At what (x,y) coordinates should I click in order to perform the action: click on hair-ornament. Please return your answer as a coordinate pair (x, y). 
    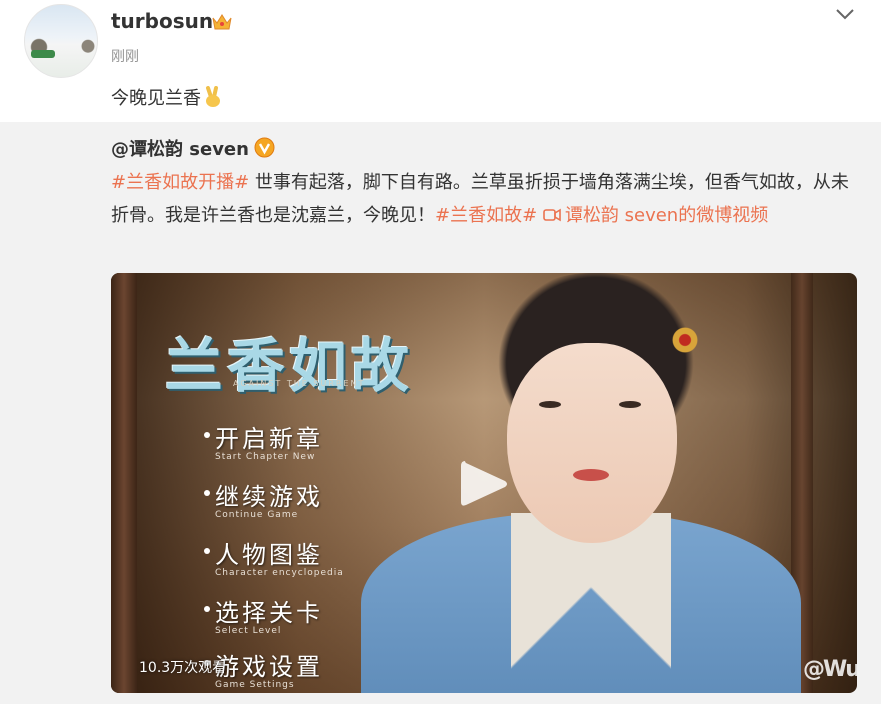
    Looking at the image, I should click on (685, 340).